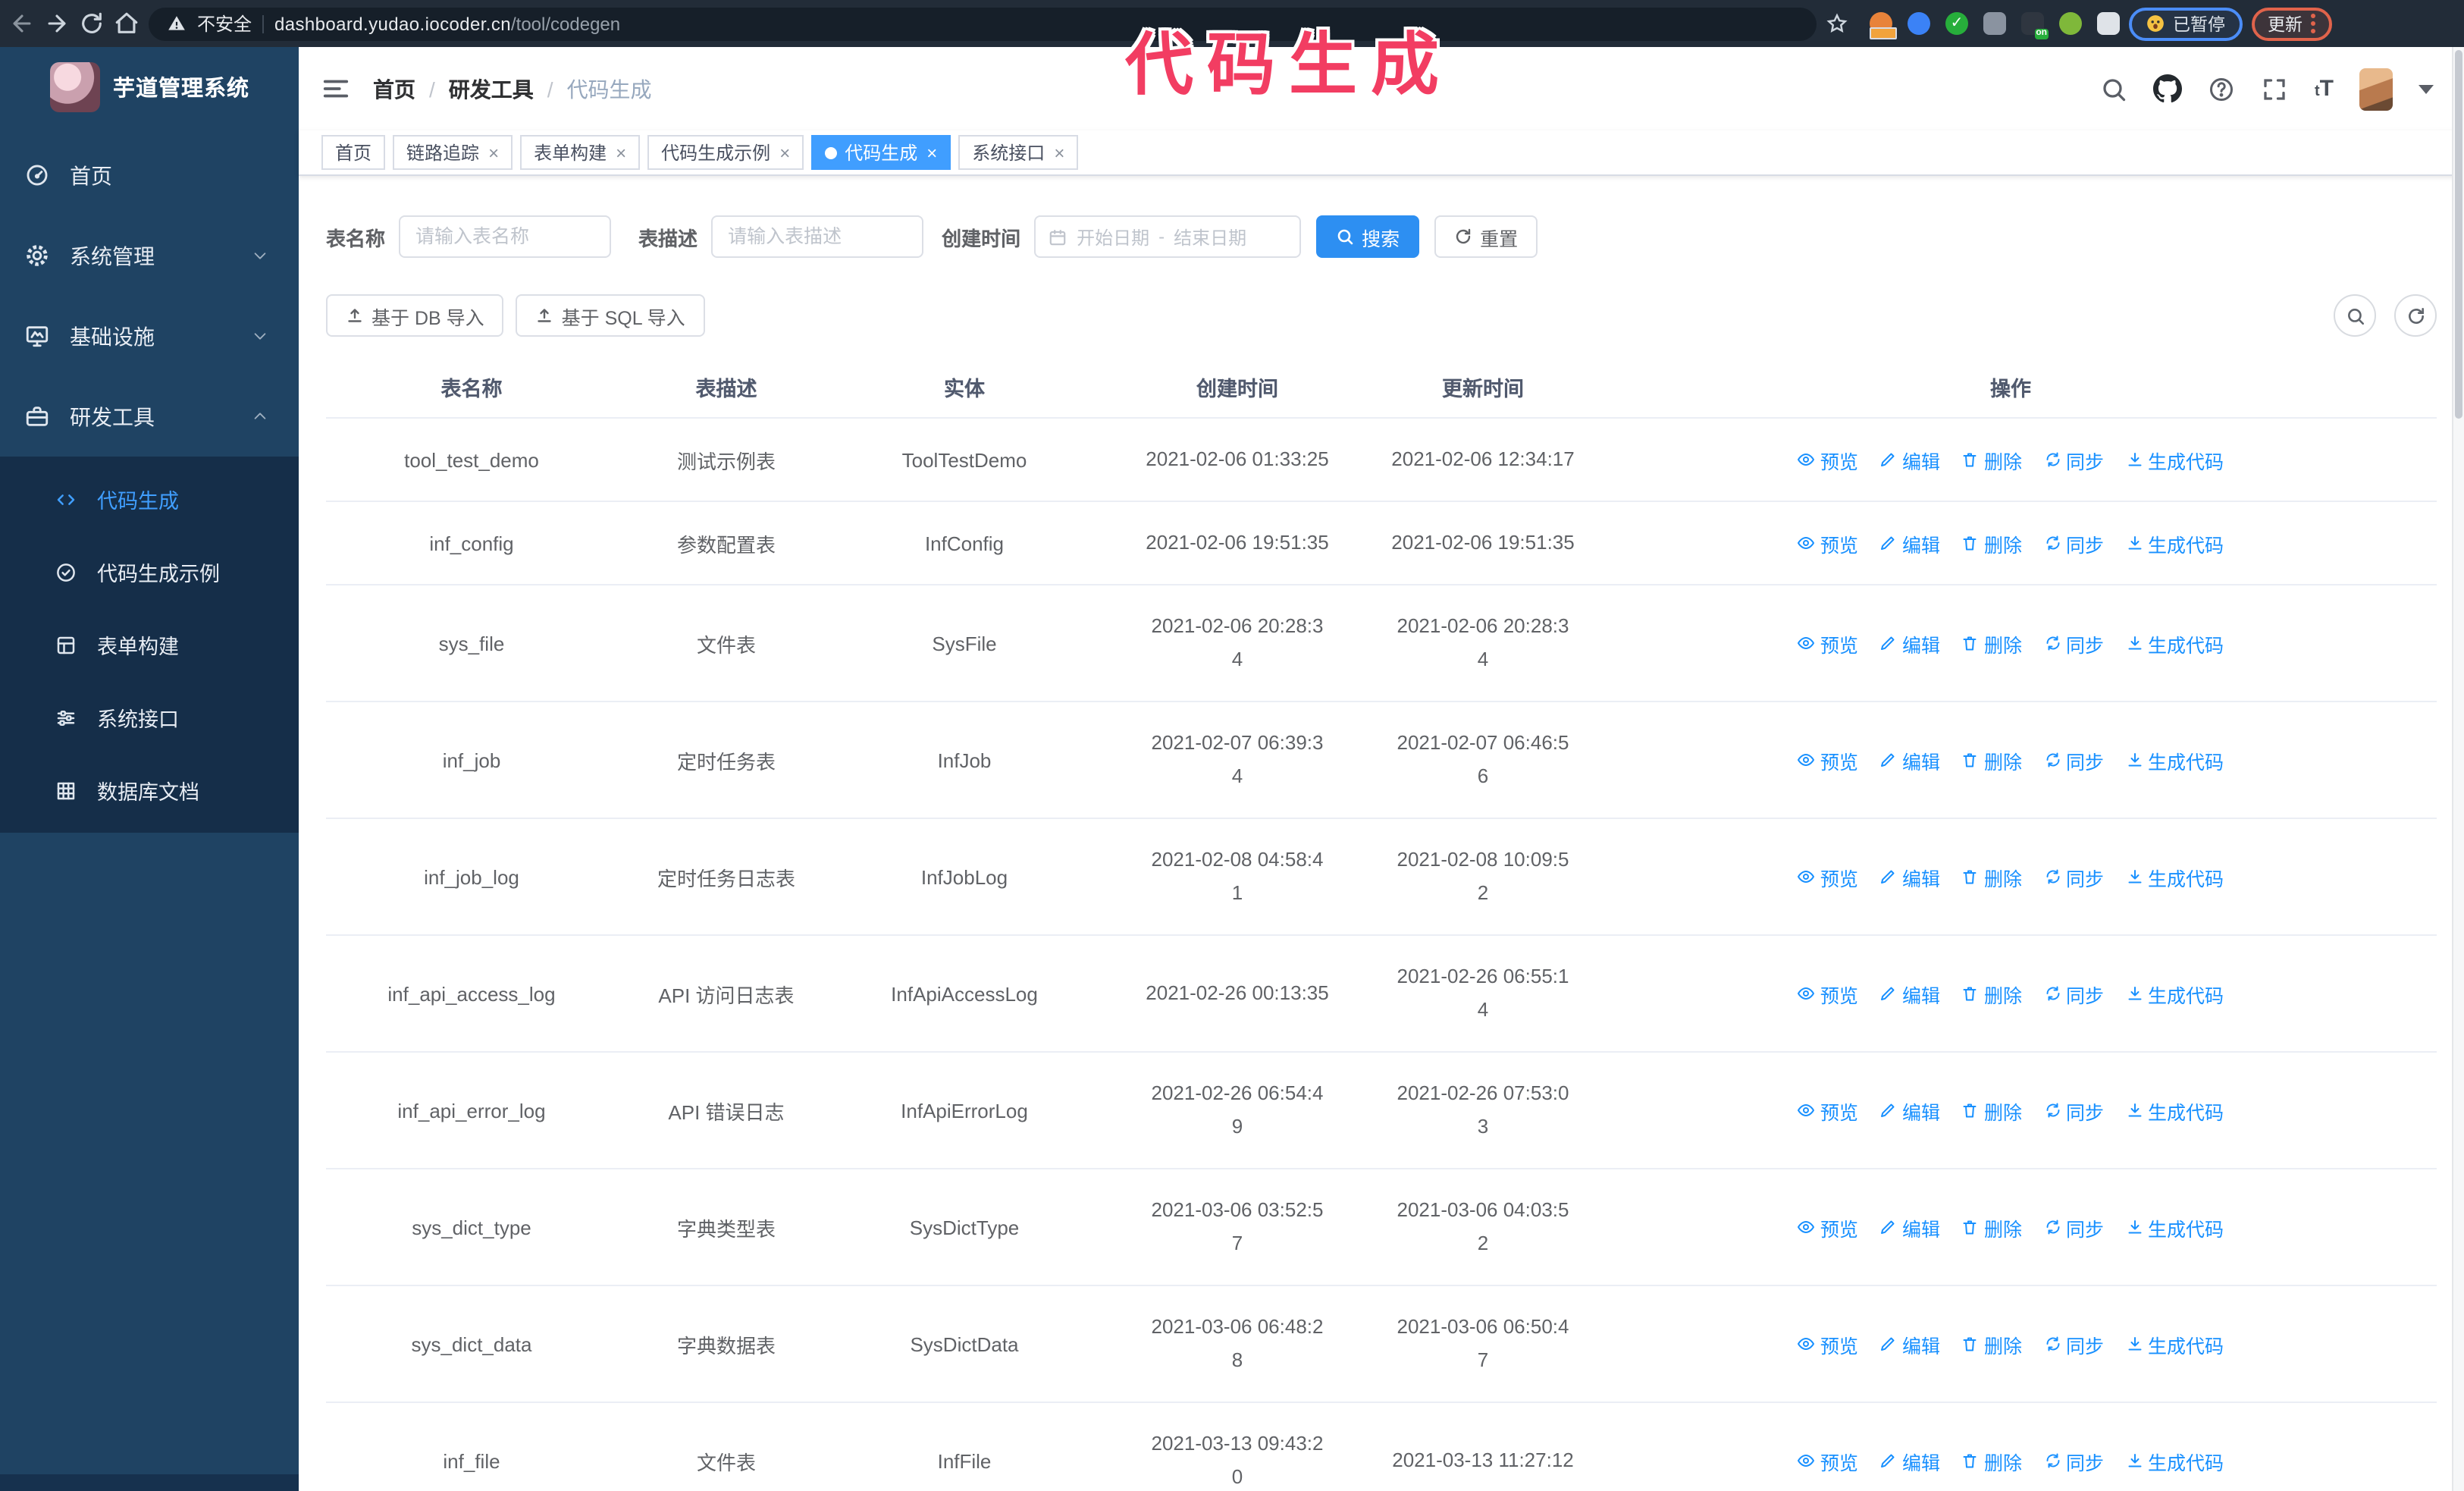  What do you see at coordinates (150, 255) in the screenshot?
I see `sidebar-item-system: 系统管理` at bounding box center [150, 255].